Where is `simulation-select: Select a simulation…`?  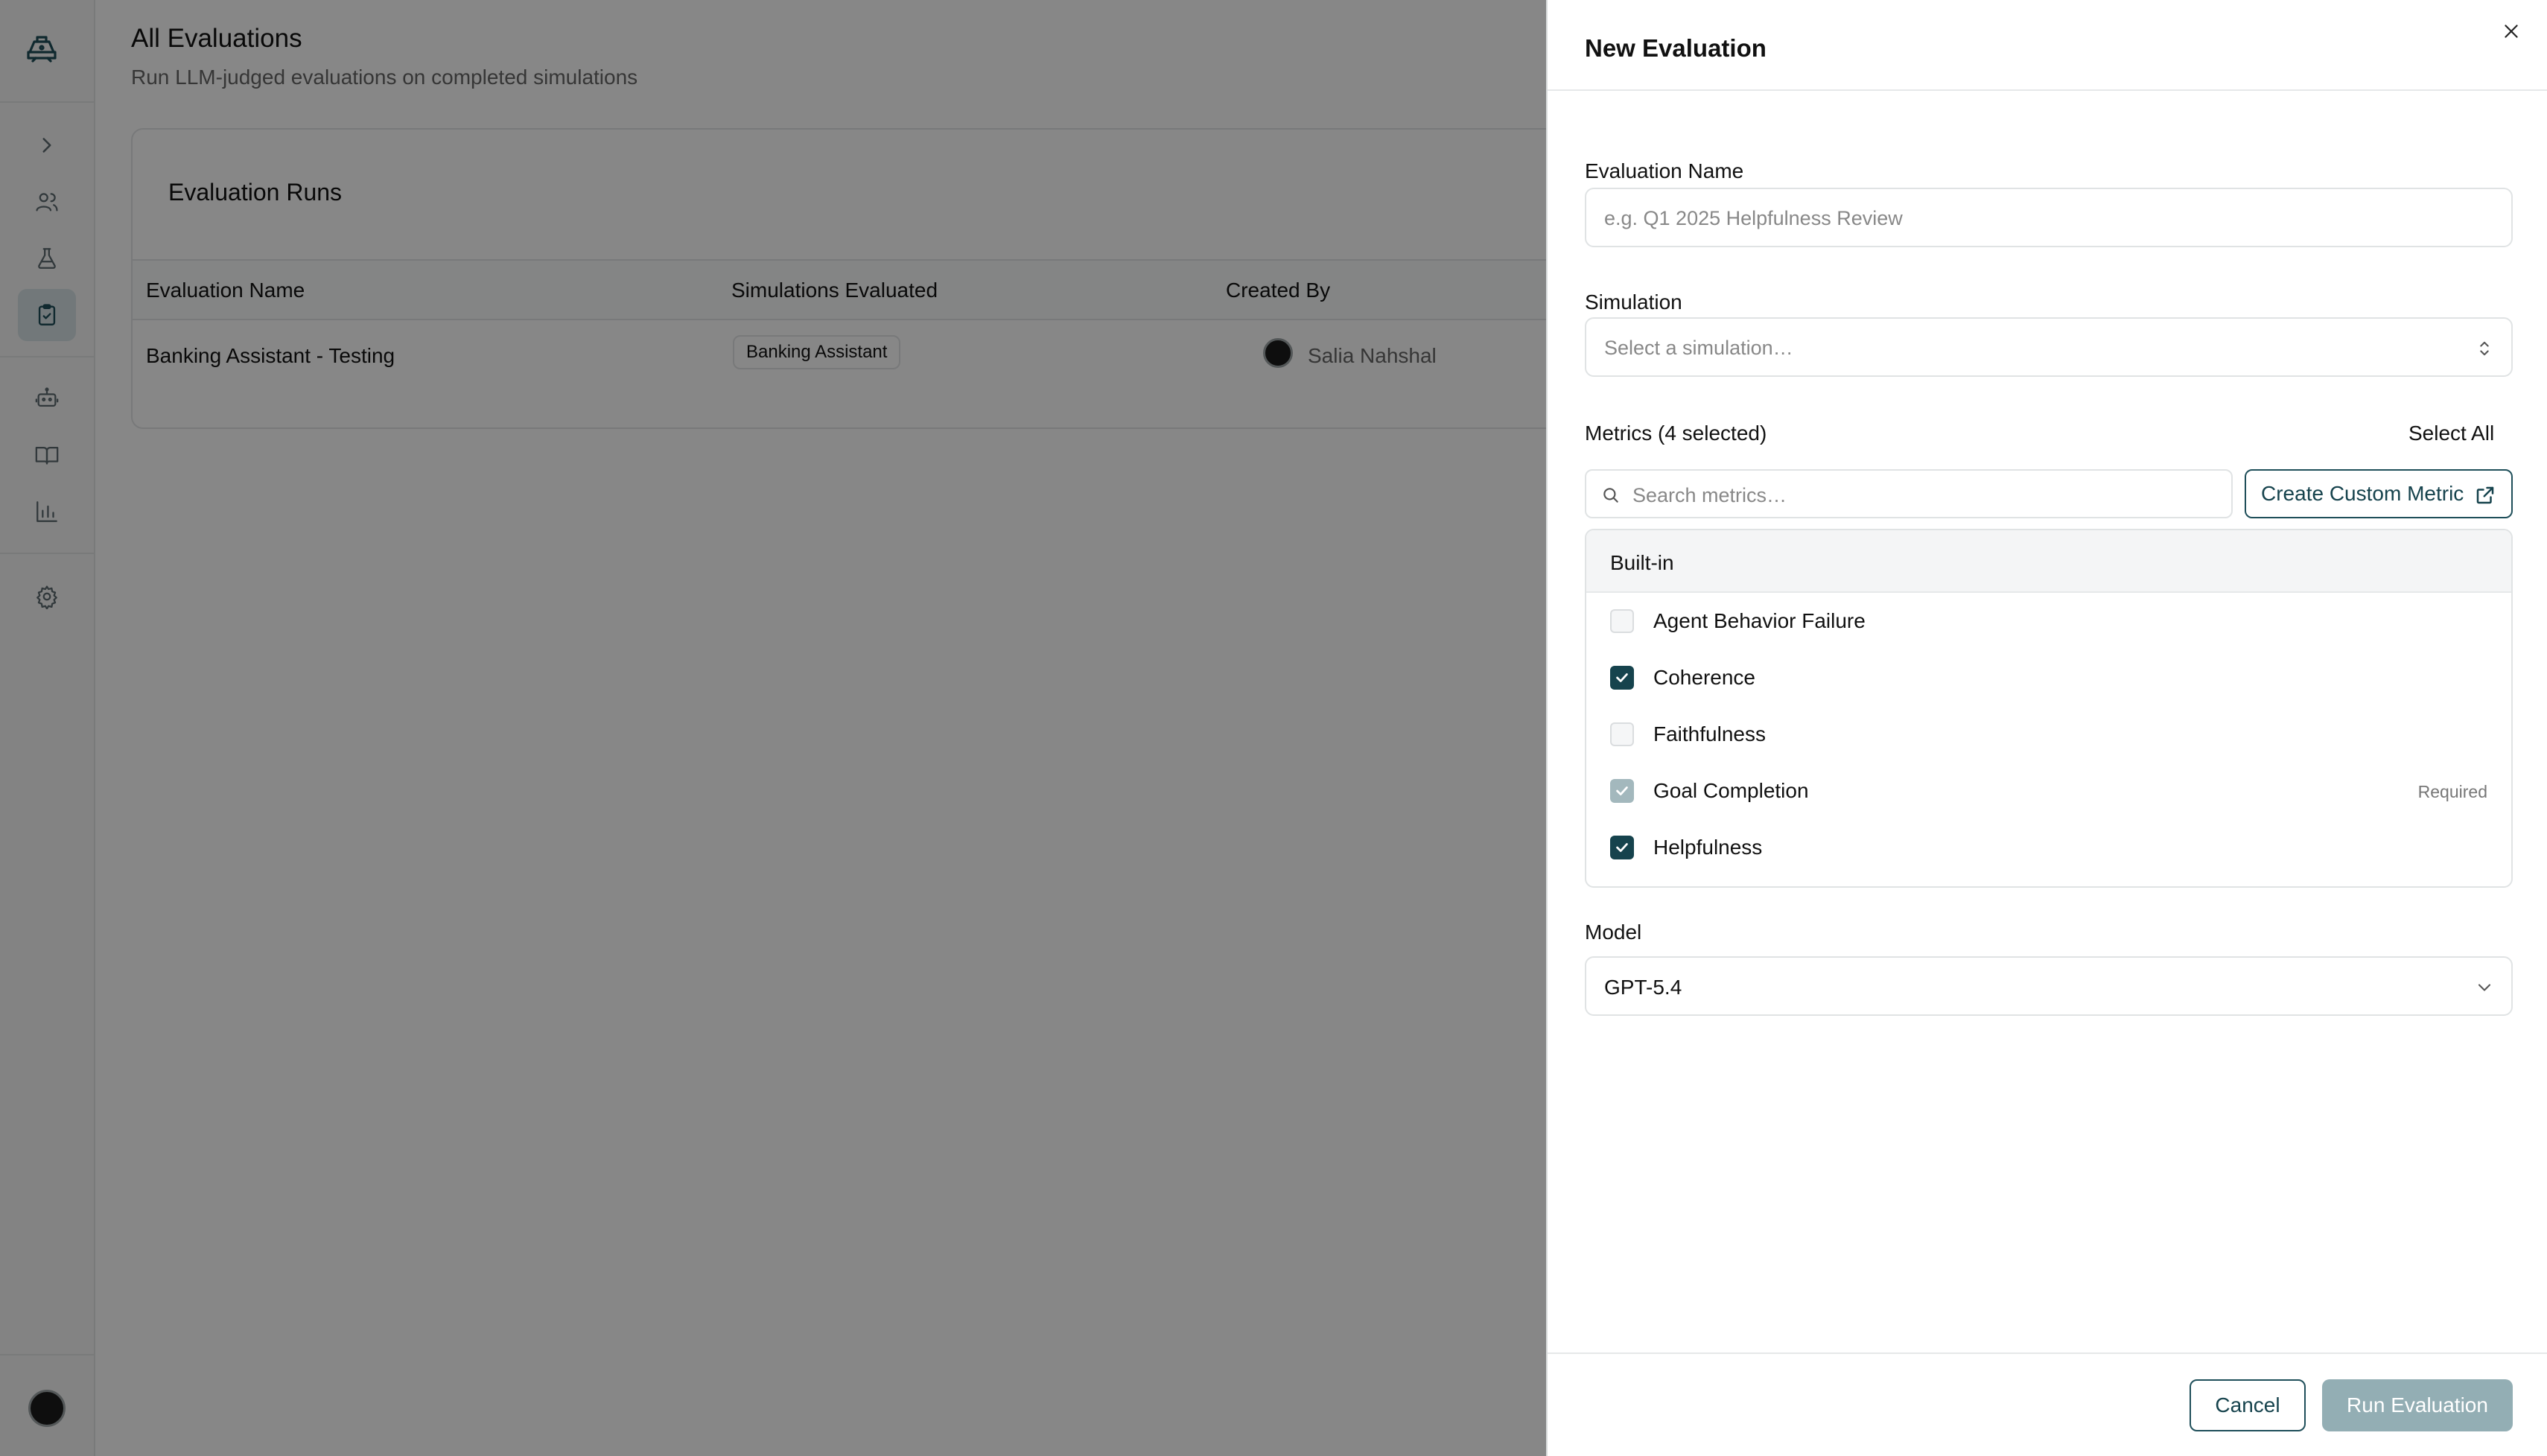
simulation-select: Select a simulation… is located at coordinates (2049, 347).